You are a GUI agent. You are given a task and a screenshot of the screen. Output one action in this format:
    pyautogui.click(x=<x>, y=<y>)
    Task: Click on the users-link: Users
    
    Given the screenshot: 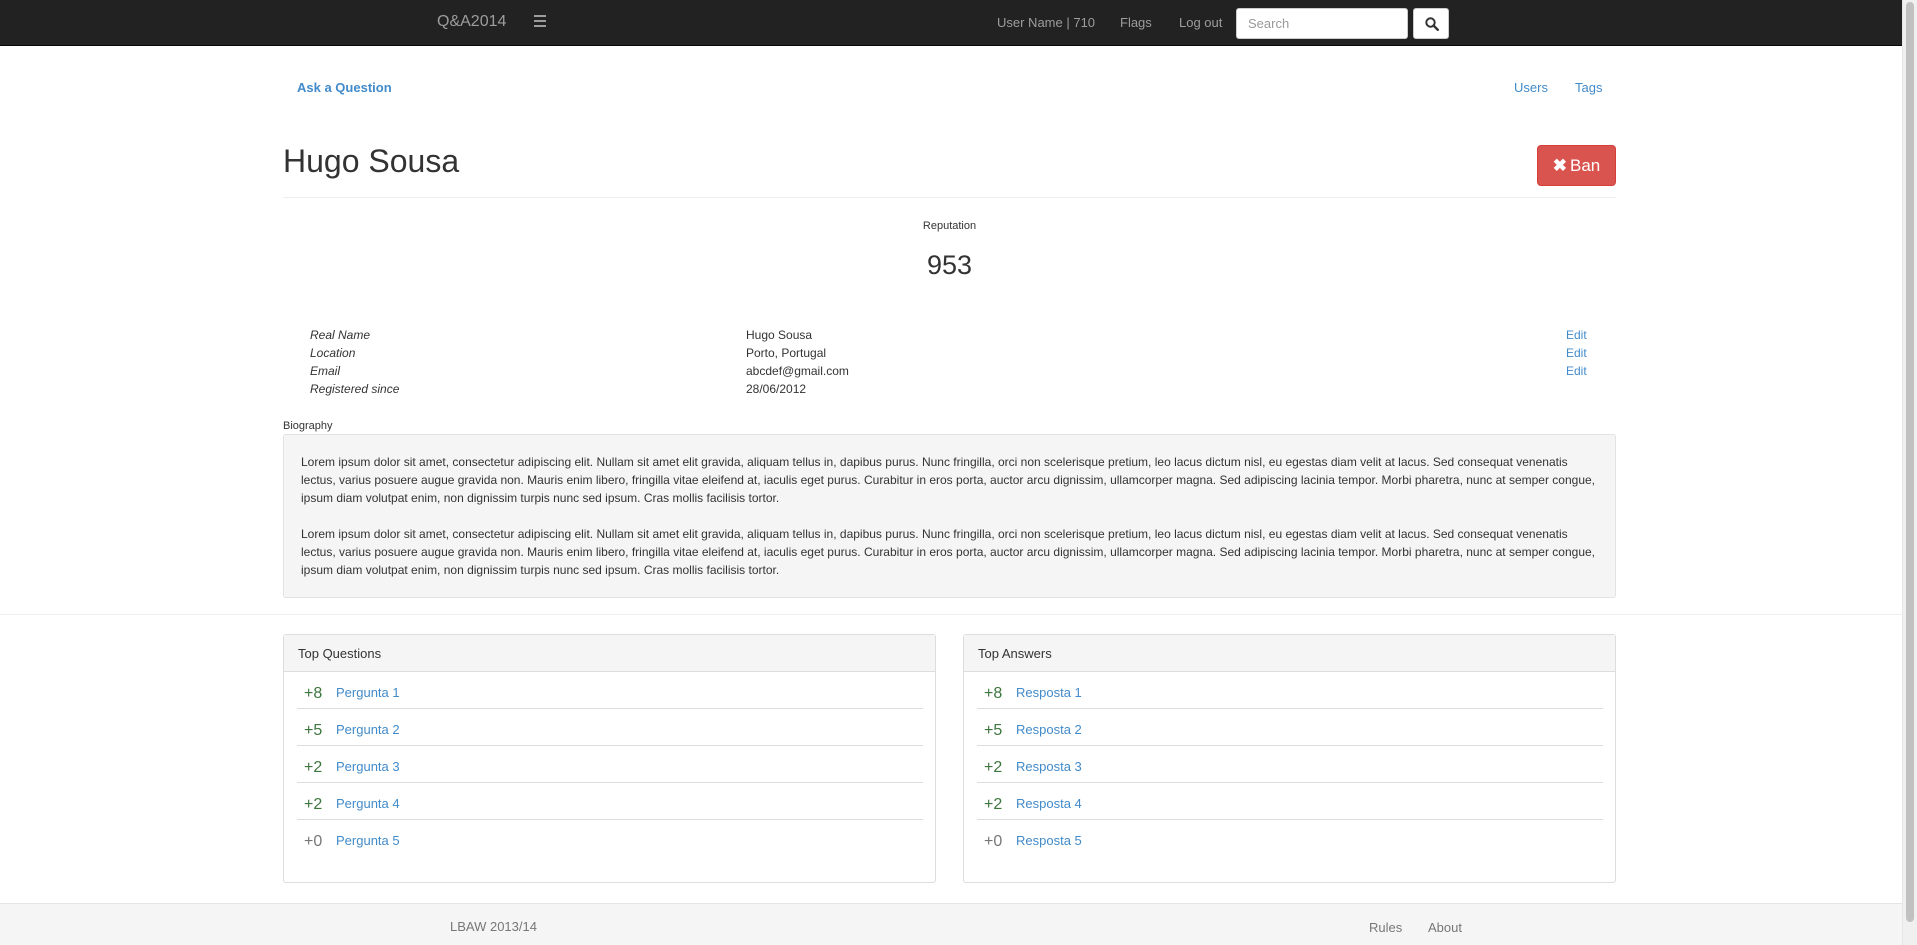 What is the action you would take?
    pyautogui.click(x=1531, y=87)
    